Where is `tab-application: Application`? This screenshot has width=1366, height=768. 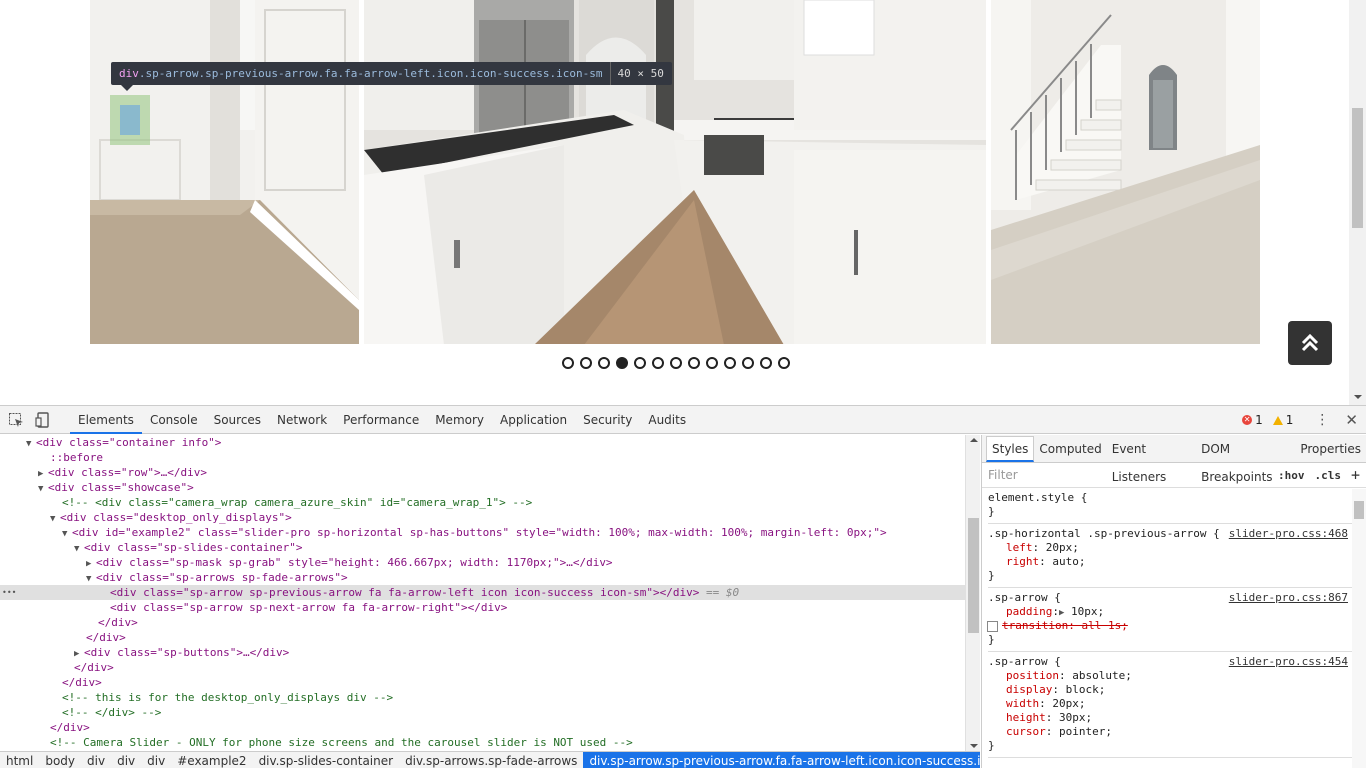 tab-application: Application is located at coordinates (533, 420).